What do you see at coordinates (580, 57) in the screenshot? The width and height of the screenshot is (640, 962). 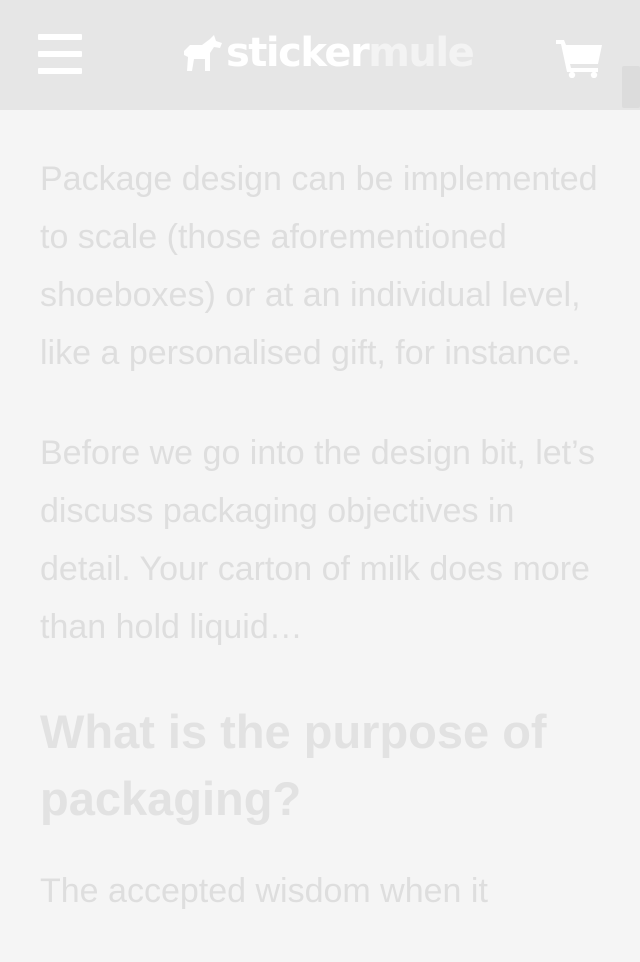 I see `shopping-cart-icon` at bounding box center [580, 57].